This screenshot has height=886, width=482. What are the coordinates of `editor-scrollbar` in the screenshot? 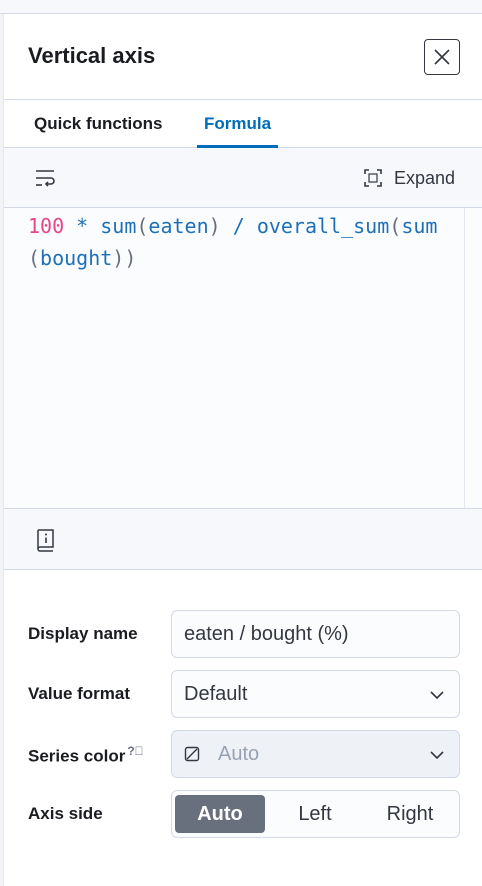 It's located at (473, 358).